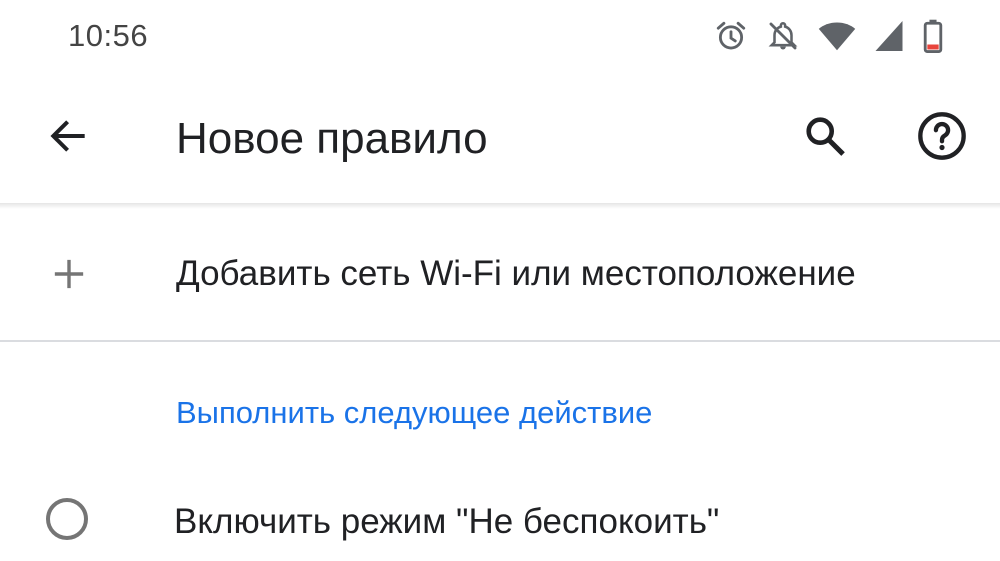  I want to click on help-button, so click(942, 136).